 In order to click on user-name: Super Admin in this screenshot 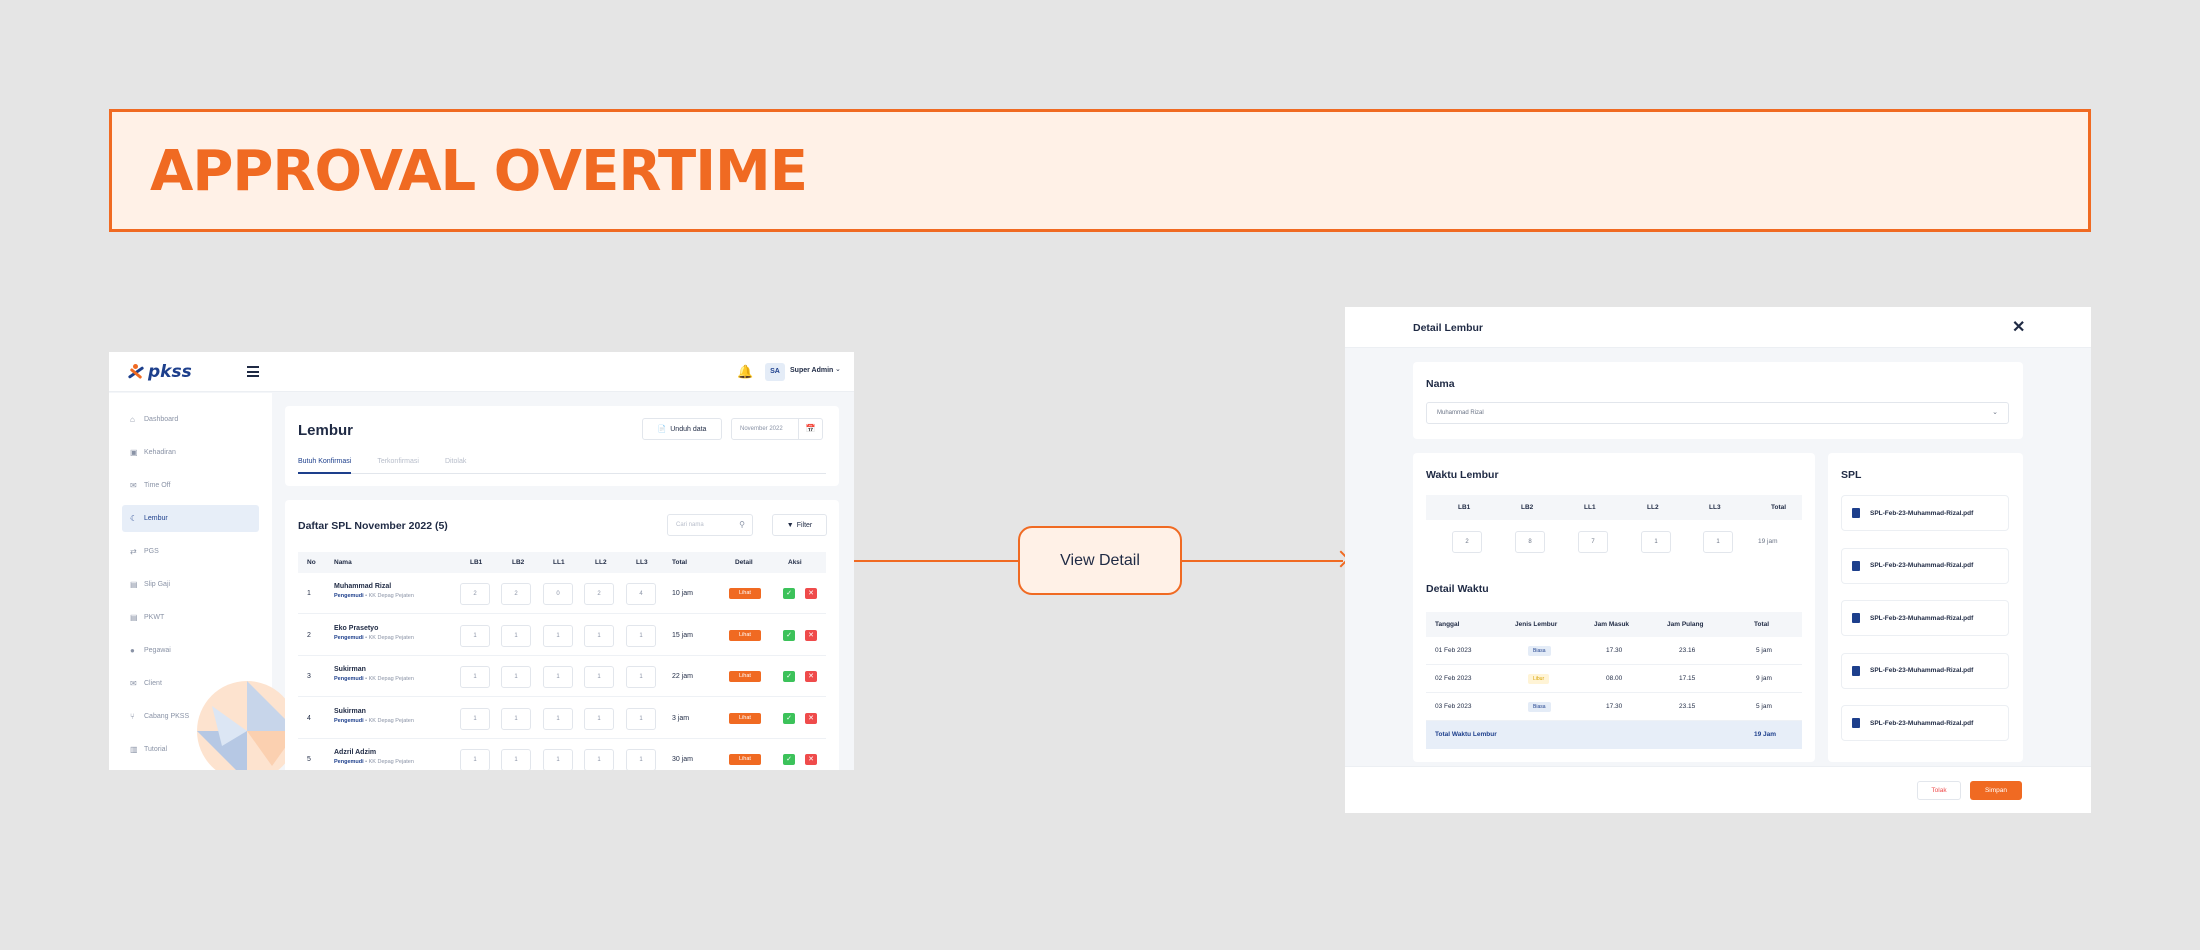, I will do `click(811, 370)`.